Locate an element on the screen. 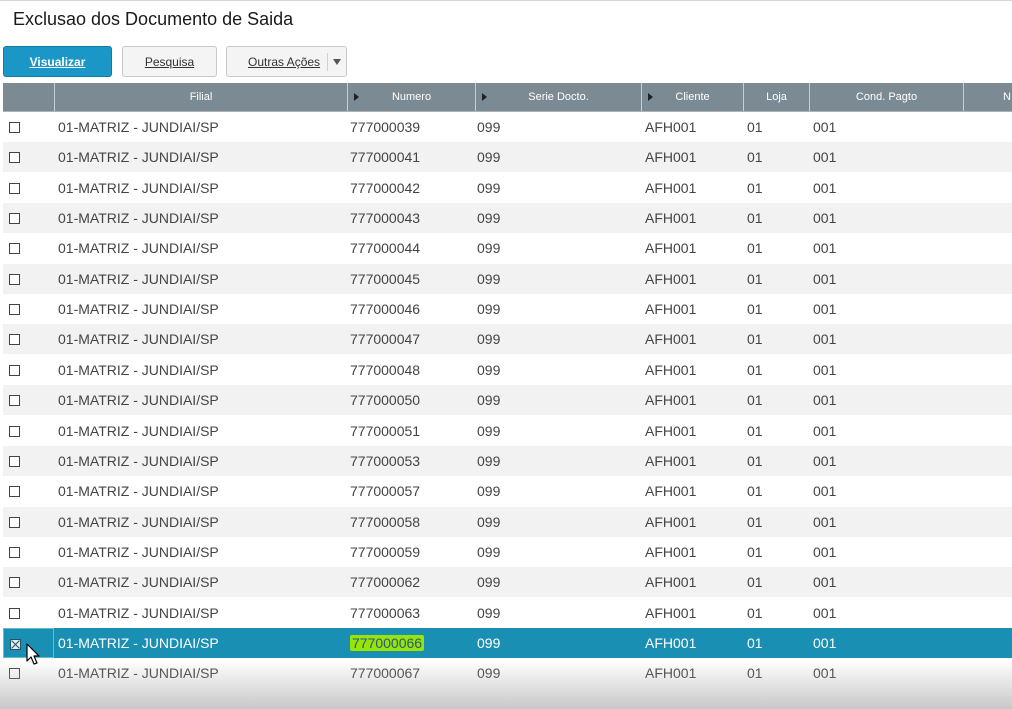  cell-numero-value: 777000041 is located at coordinates (385, 157).